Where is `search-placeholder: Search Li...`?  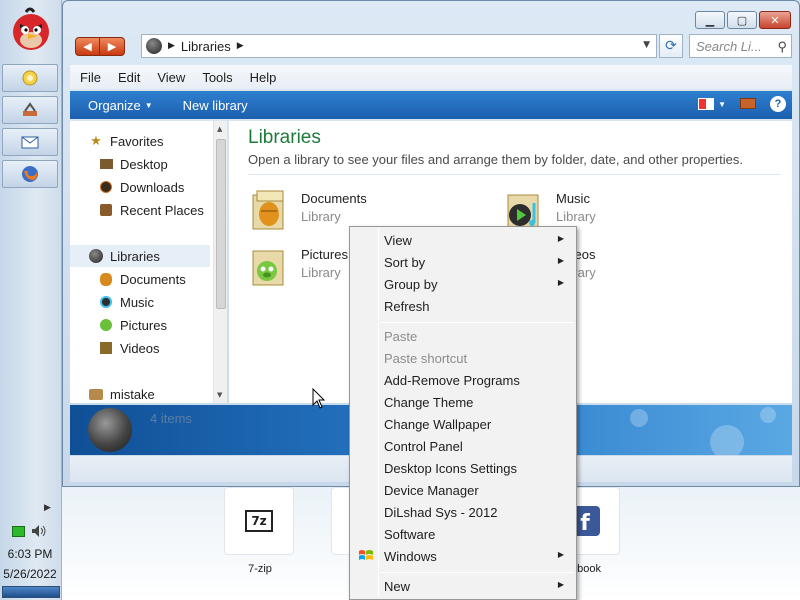 search-placeholder: Search Li... is located at coordinates (729, 46).